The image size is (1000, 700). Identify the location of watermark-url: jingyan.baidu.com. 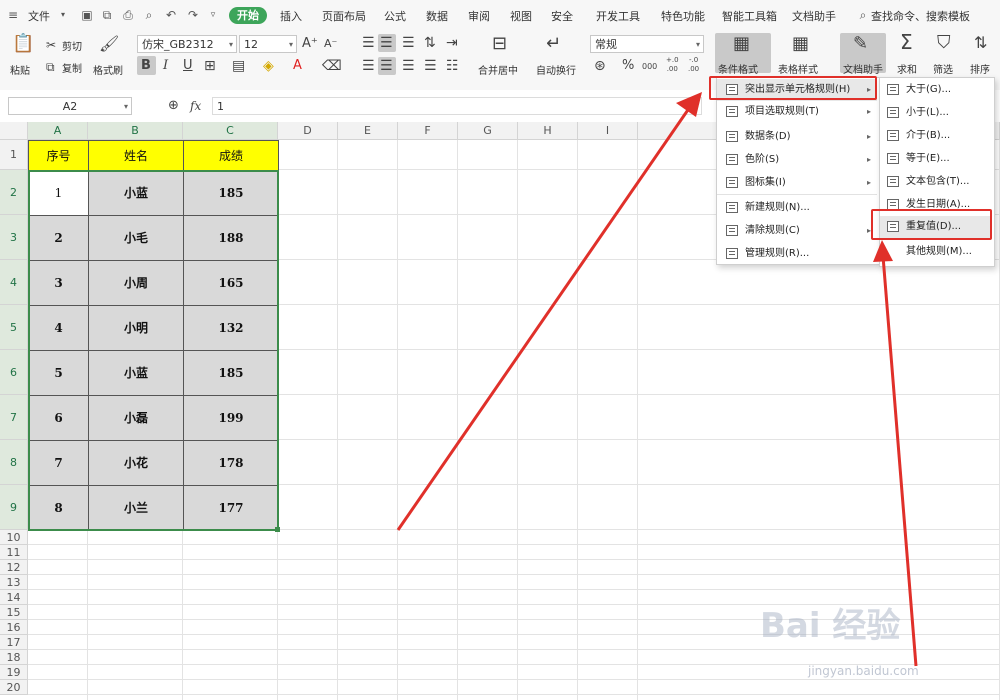
(863, 671).